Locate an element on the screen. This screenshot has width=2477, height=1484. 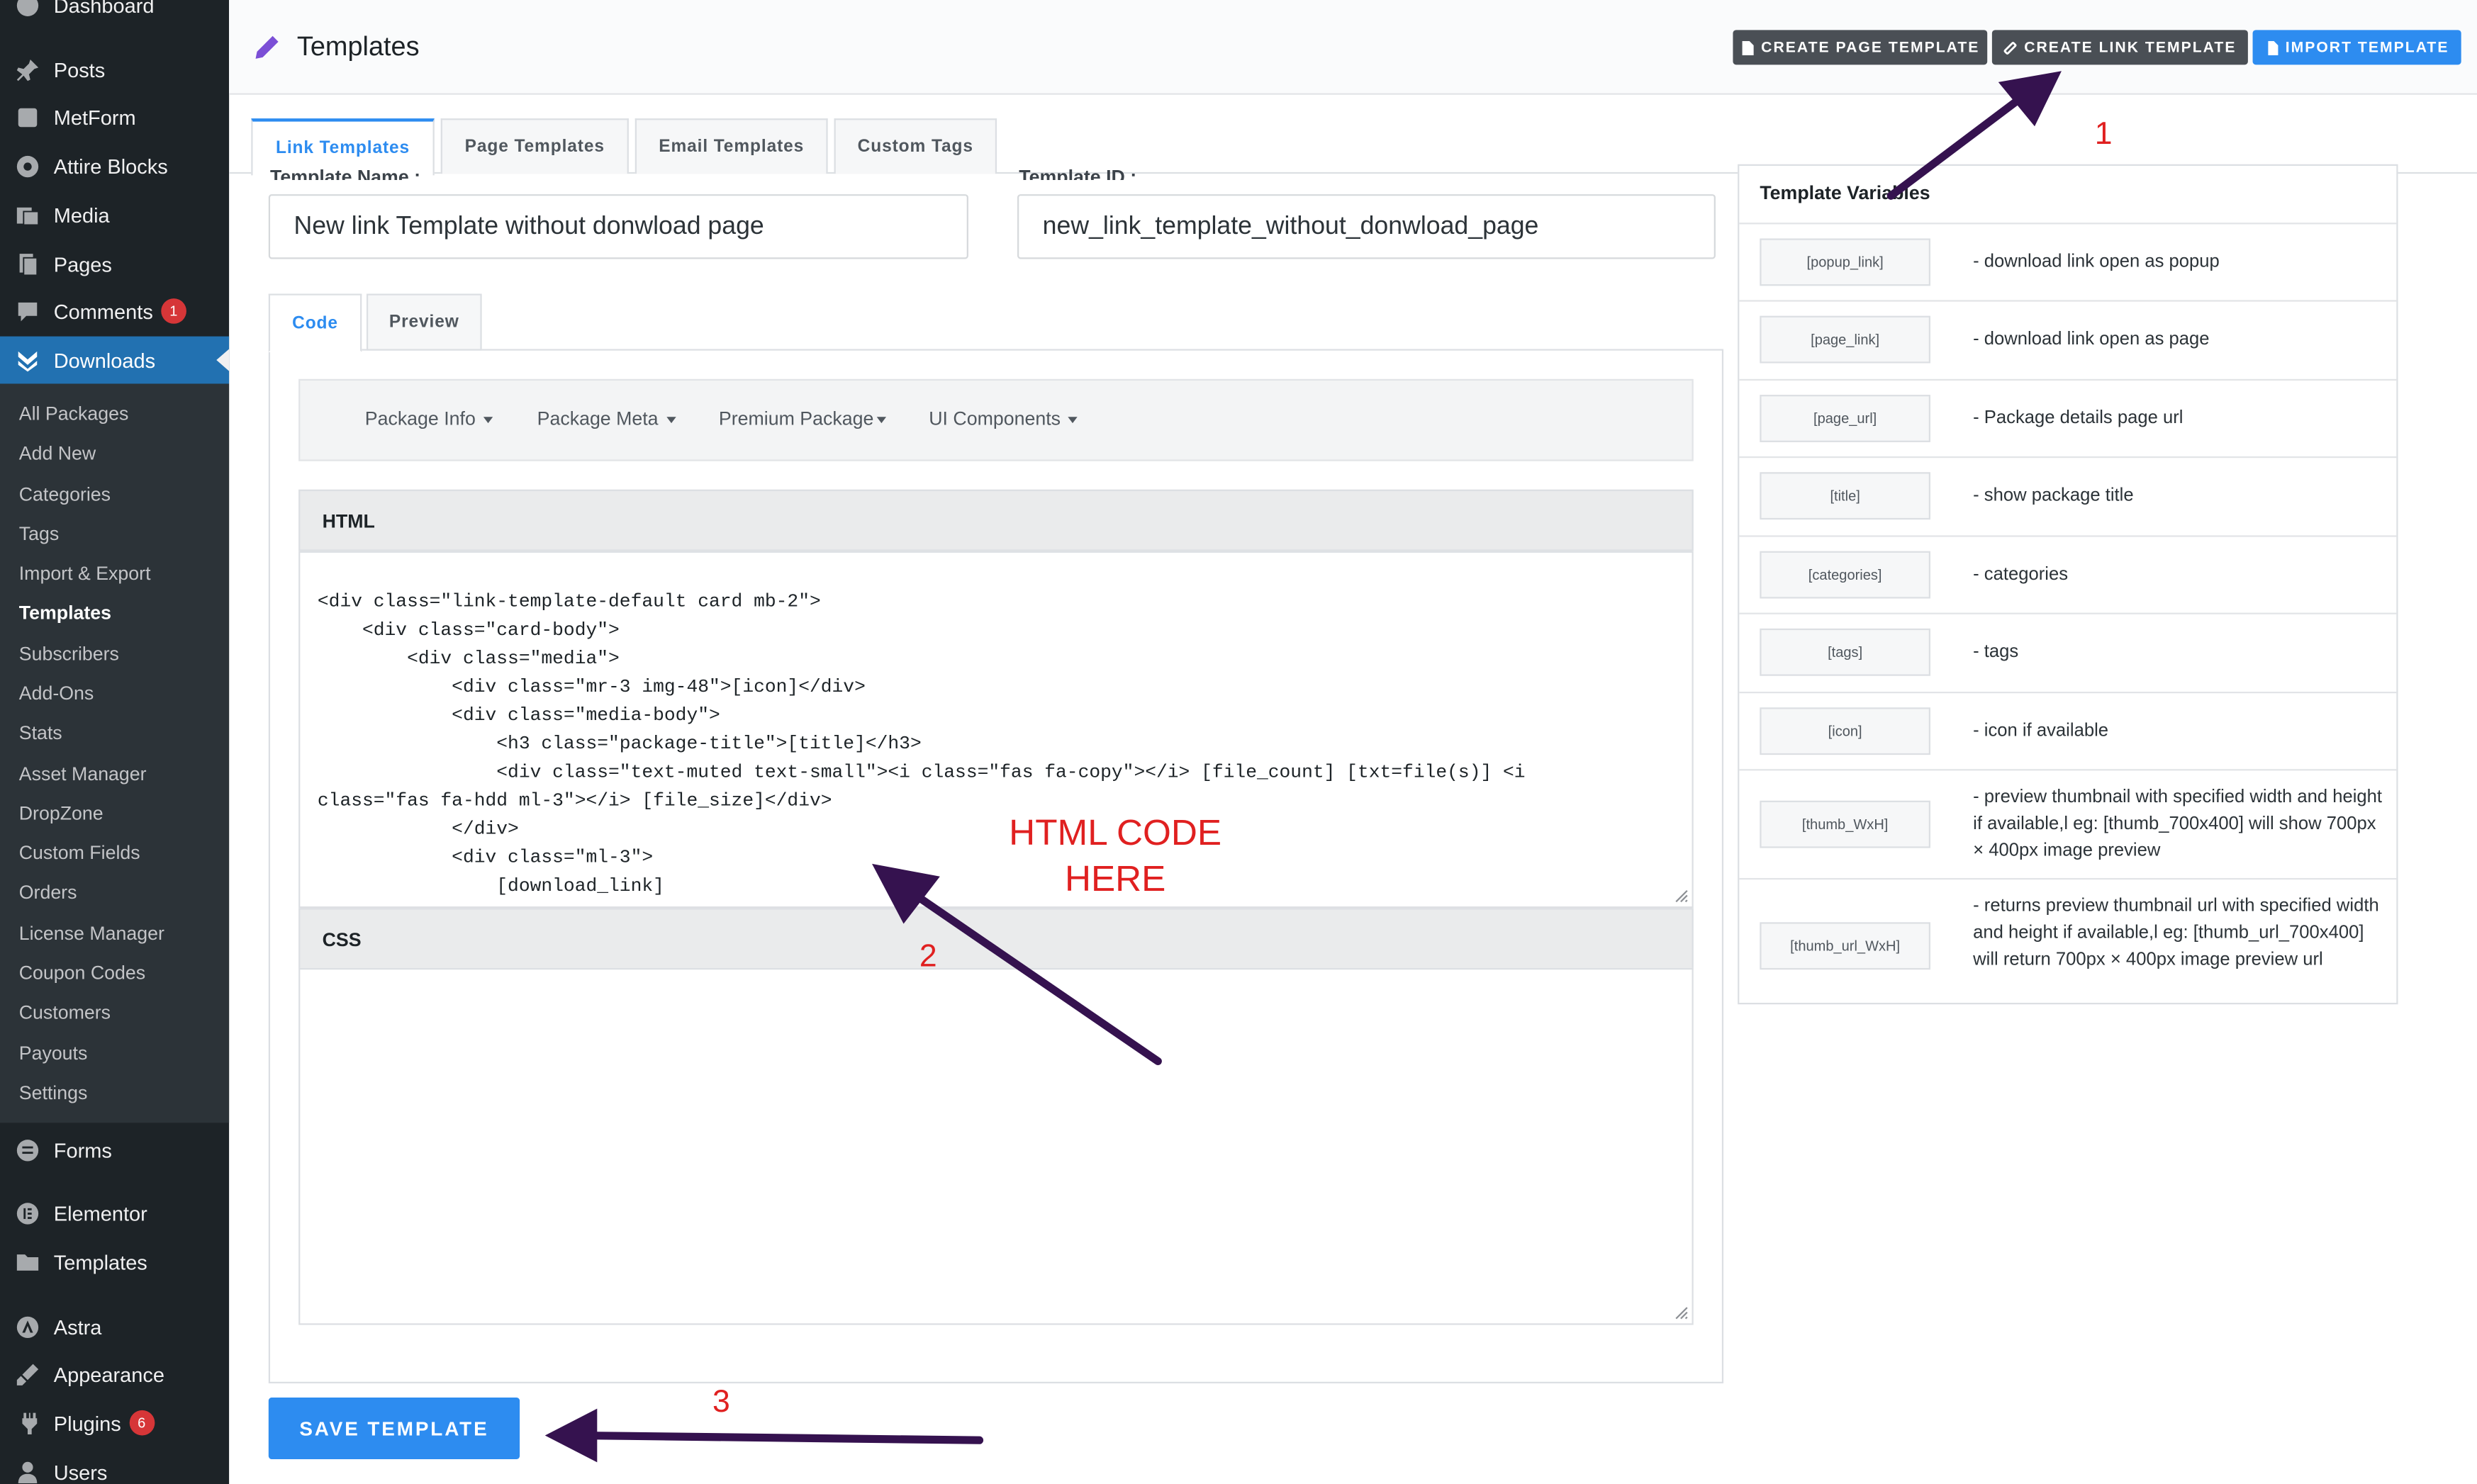
sidebar-item-templates: Templates is located at coordinates (114, 1262).